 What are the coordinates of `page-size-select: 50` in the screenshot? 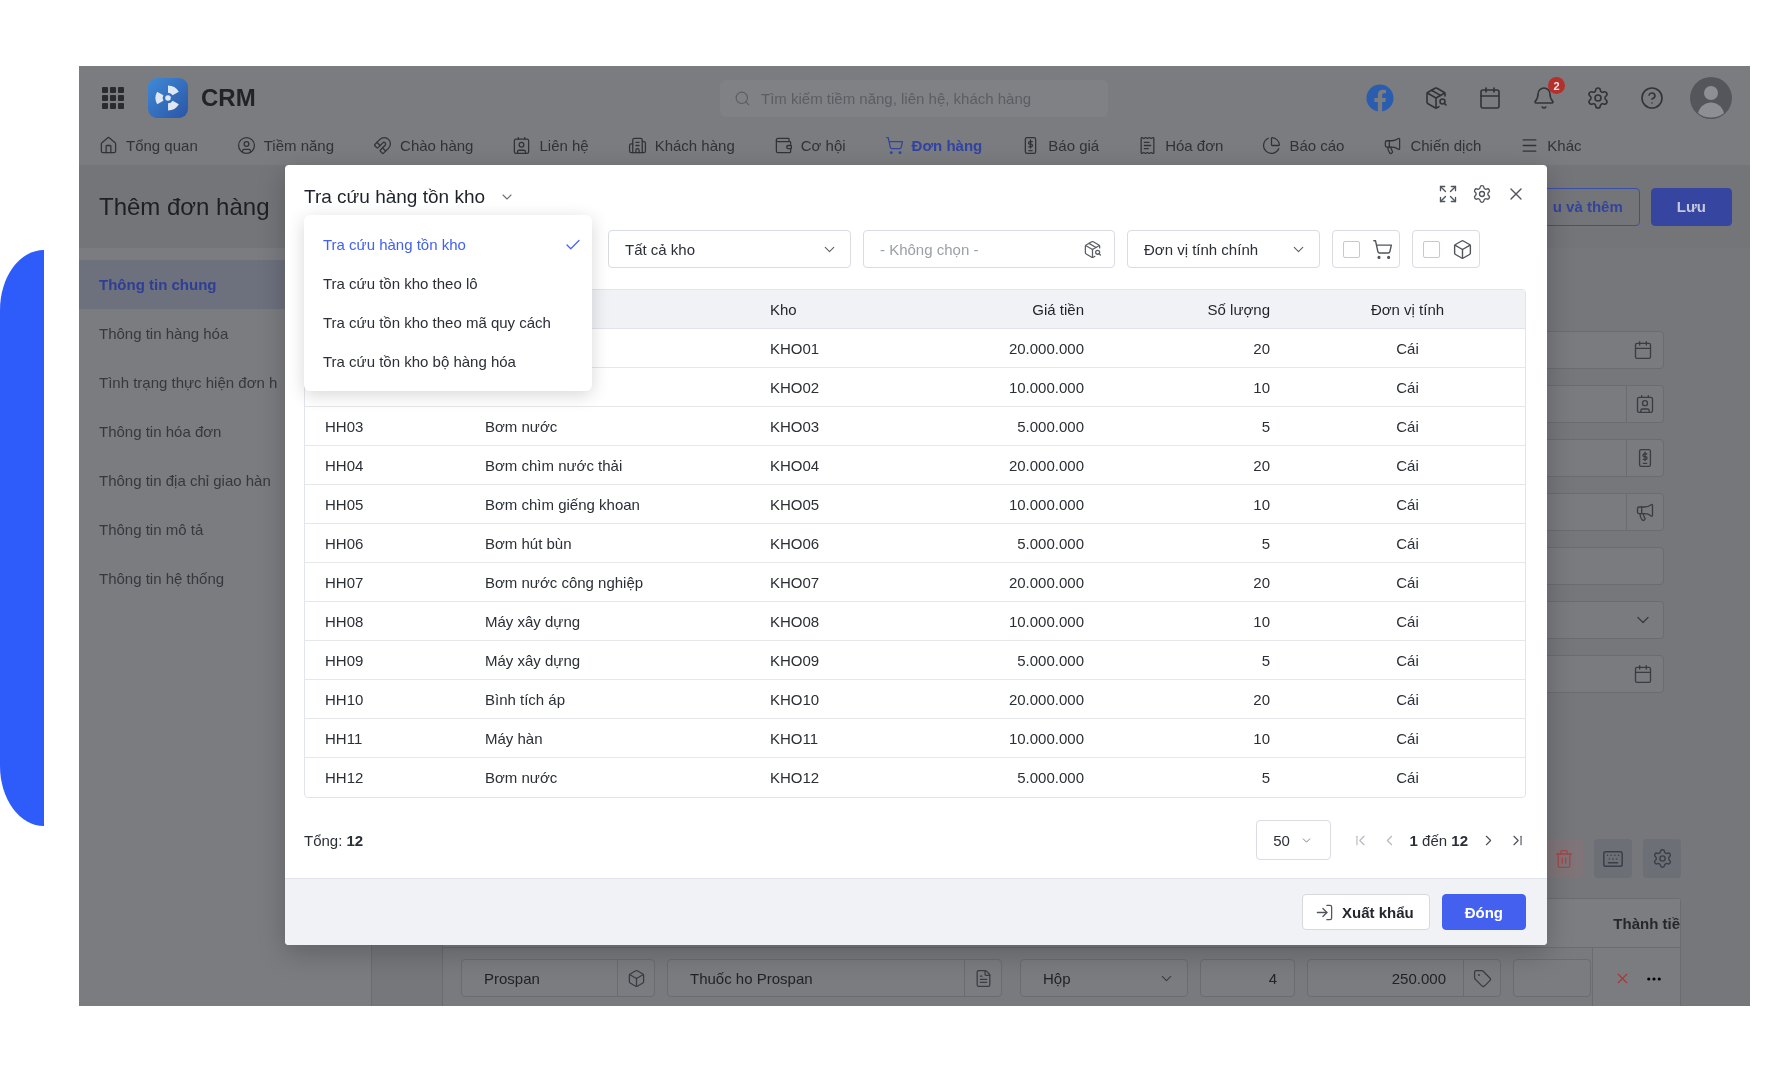 It's located at (1293, 840).